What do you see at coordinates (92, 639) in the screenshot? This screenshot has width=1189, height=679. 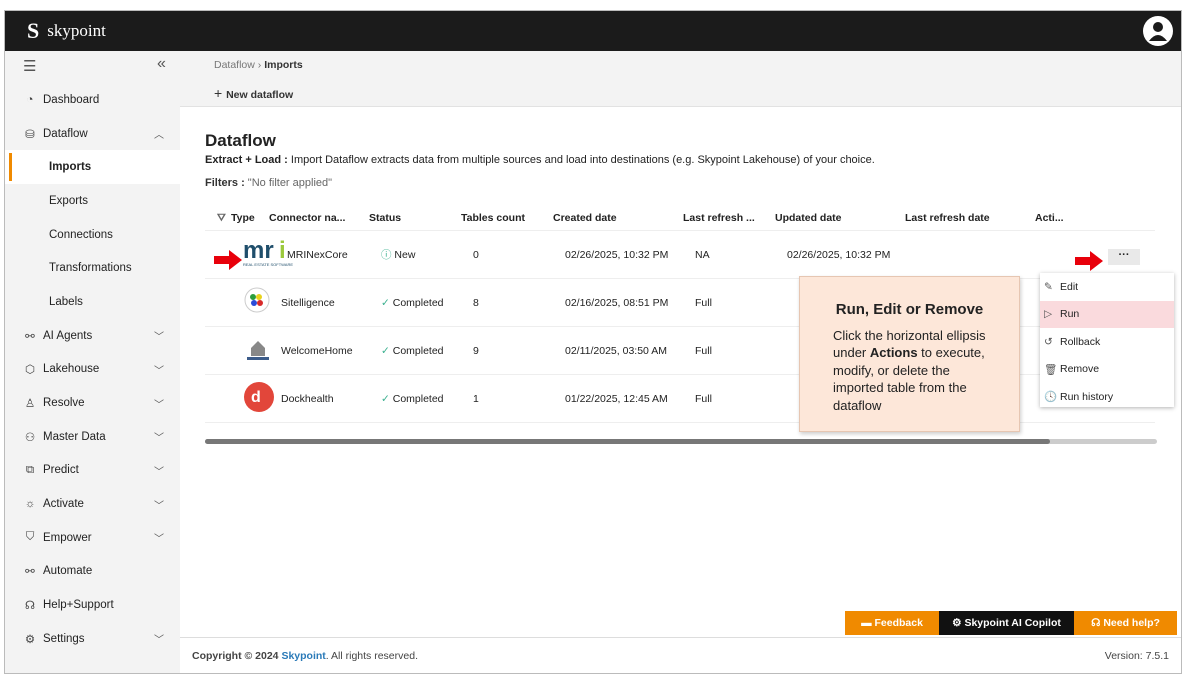 I see `sidebar-item-settings: ⚙ Settings ﹀` at bounding box center [92, 639].